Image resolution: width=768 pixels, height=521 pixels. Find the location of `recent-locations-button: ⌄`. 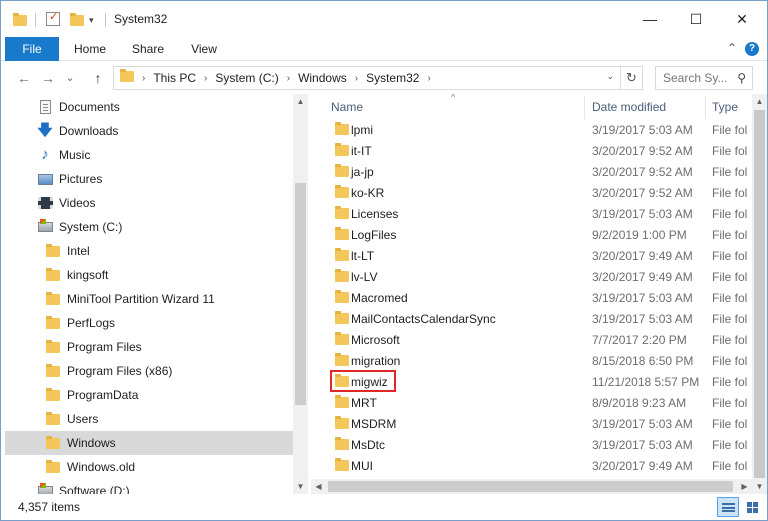

recent-locations-button: ⌄ is located at coordinates (70, 78).